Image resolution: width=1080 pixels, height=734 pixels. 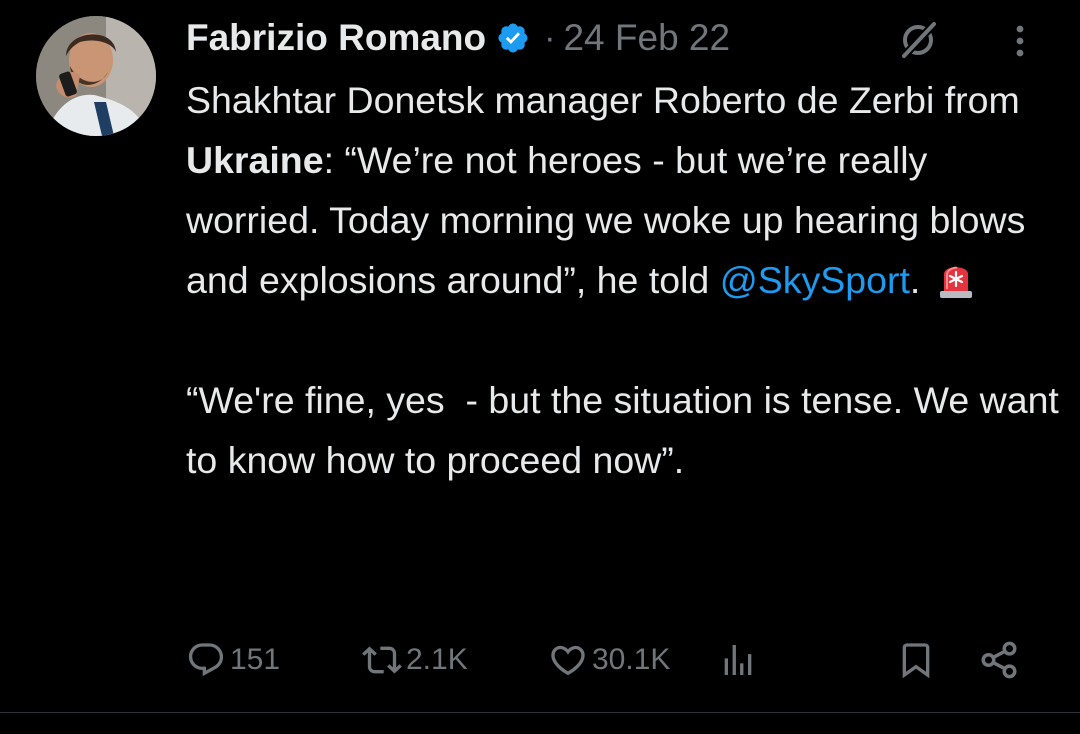 I want to click on repost-button: 2.1K, so click(x=415, y=660).